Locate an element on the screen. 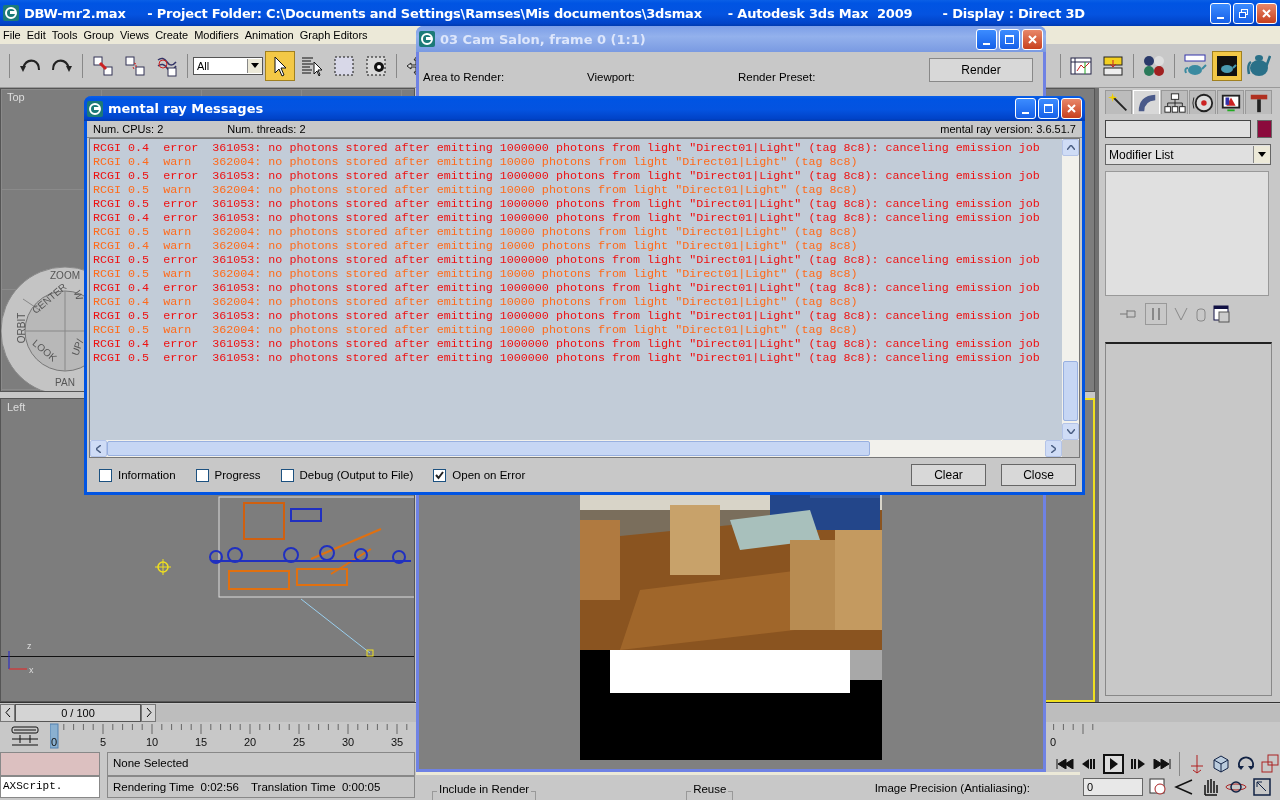 The image size is (1280, 800). horizontal-scrollbar is located at coordinates (576, 448).